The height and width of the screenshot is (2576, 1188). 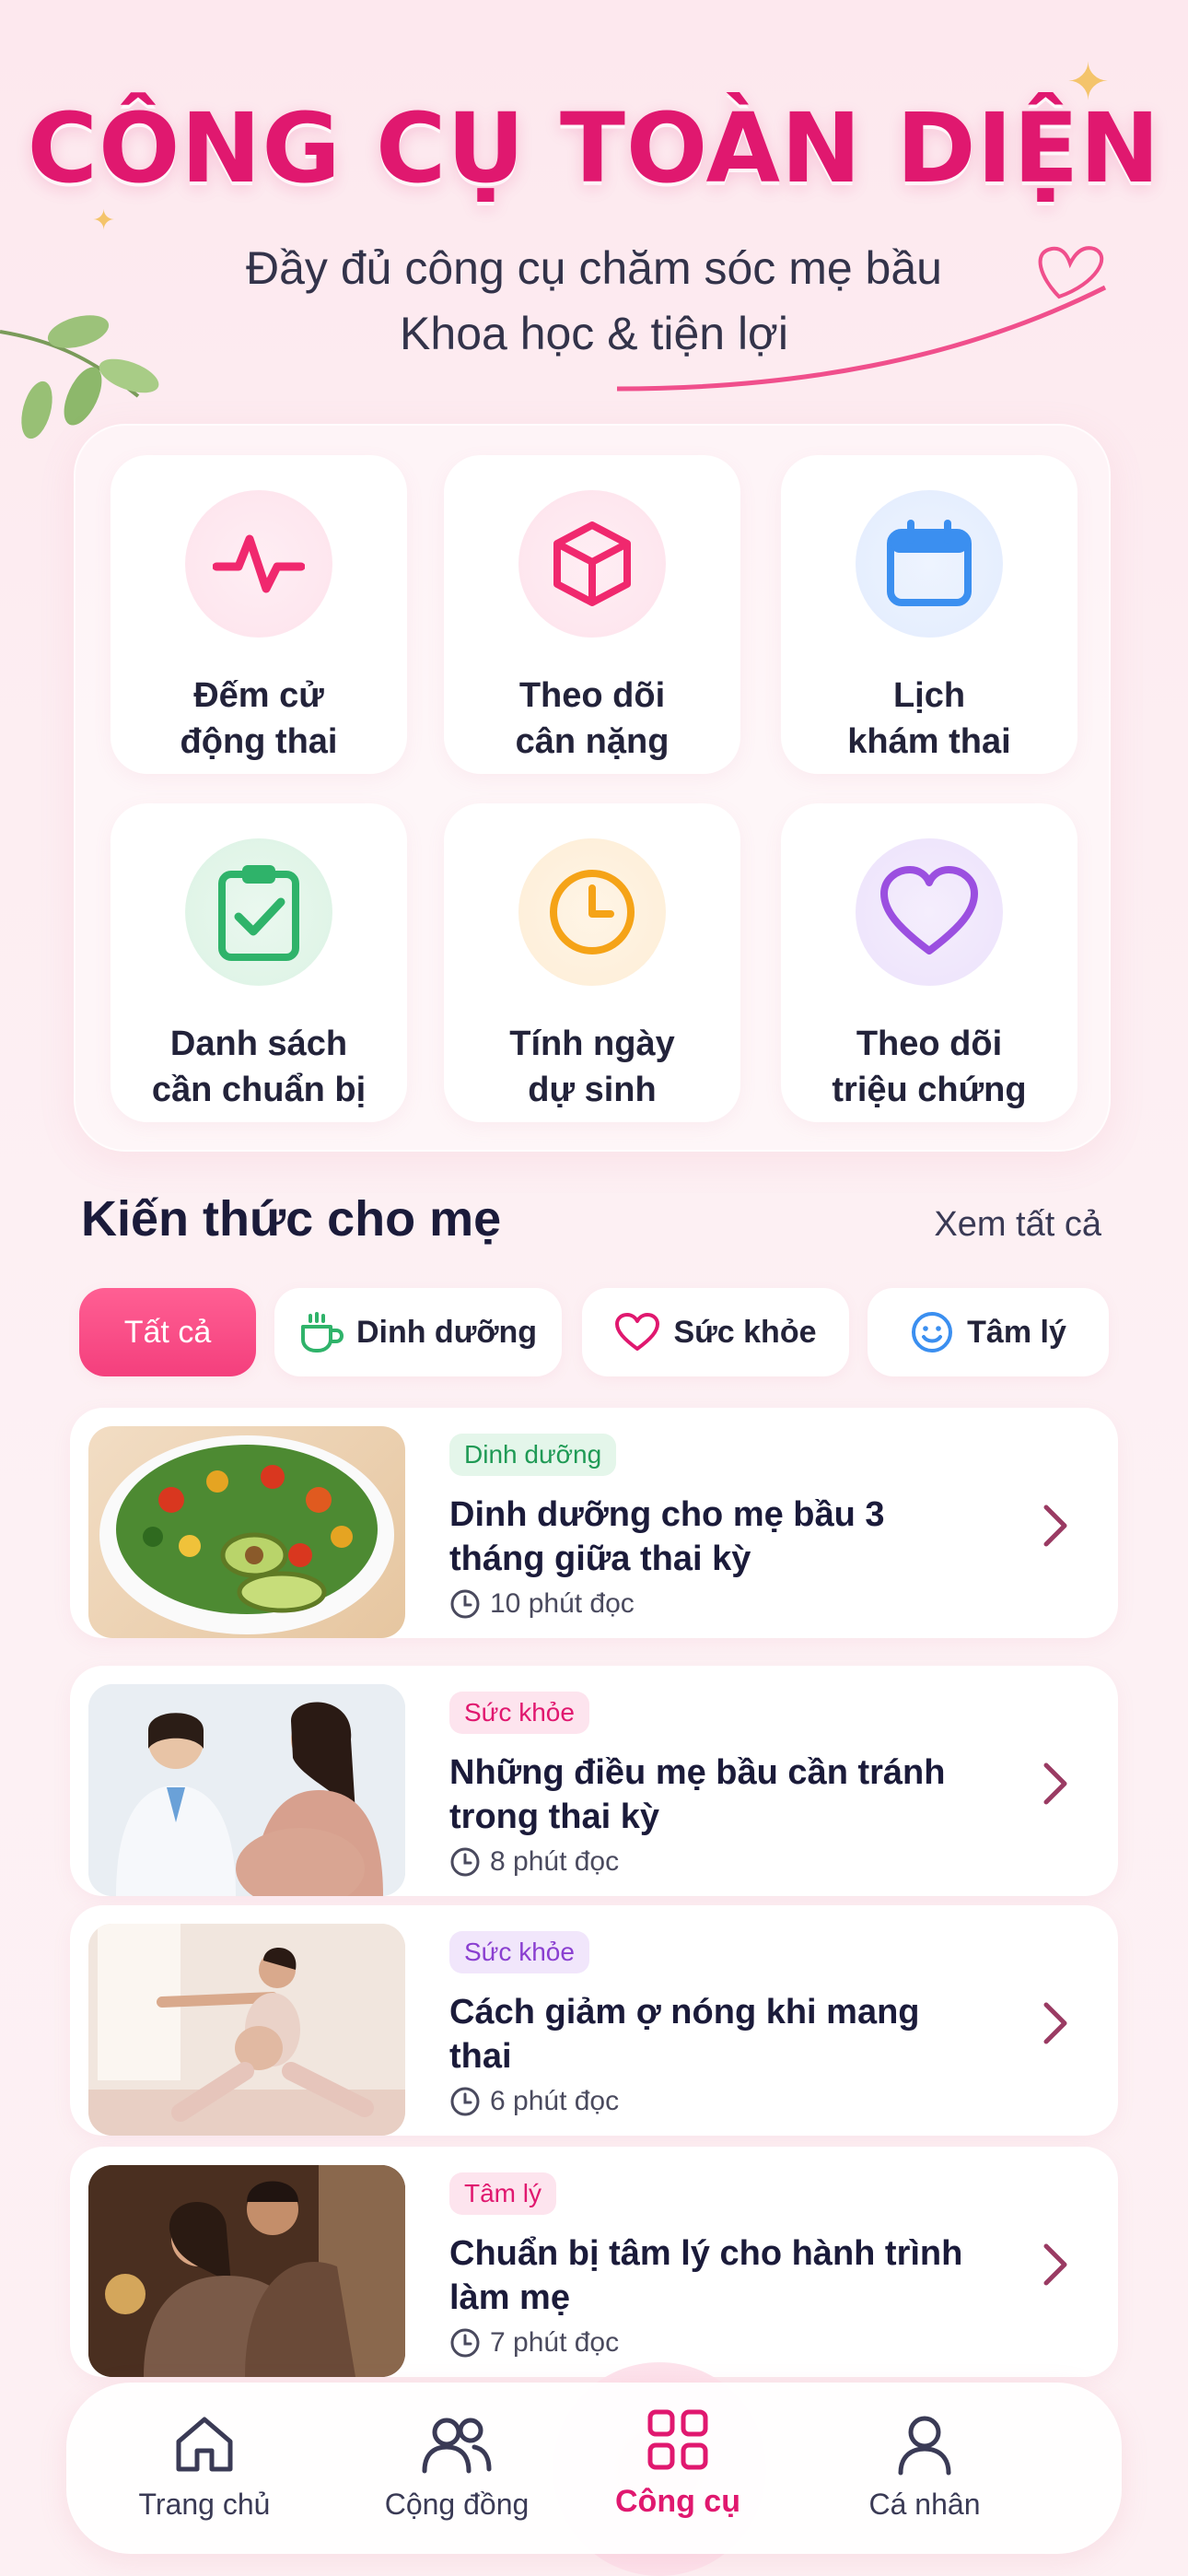 What do you see at coordinates (291, 1219) in the screenshot?
I see `section-title: Kiến thức cho mẹ` at bounding box center [291, 1219].